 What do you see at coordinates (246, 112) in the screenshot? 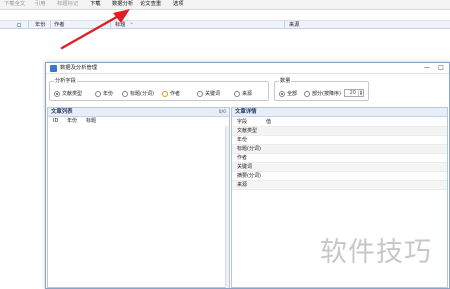
I see `article-detail-title: 文章详情` at bounding box center [246, 112].